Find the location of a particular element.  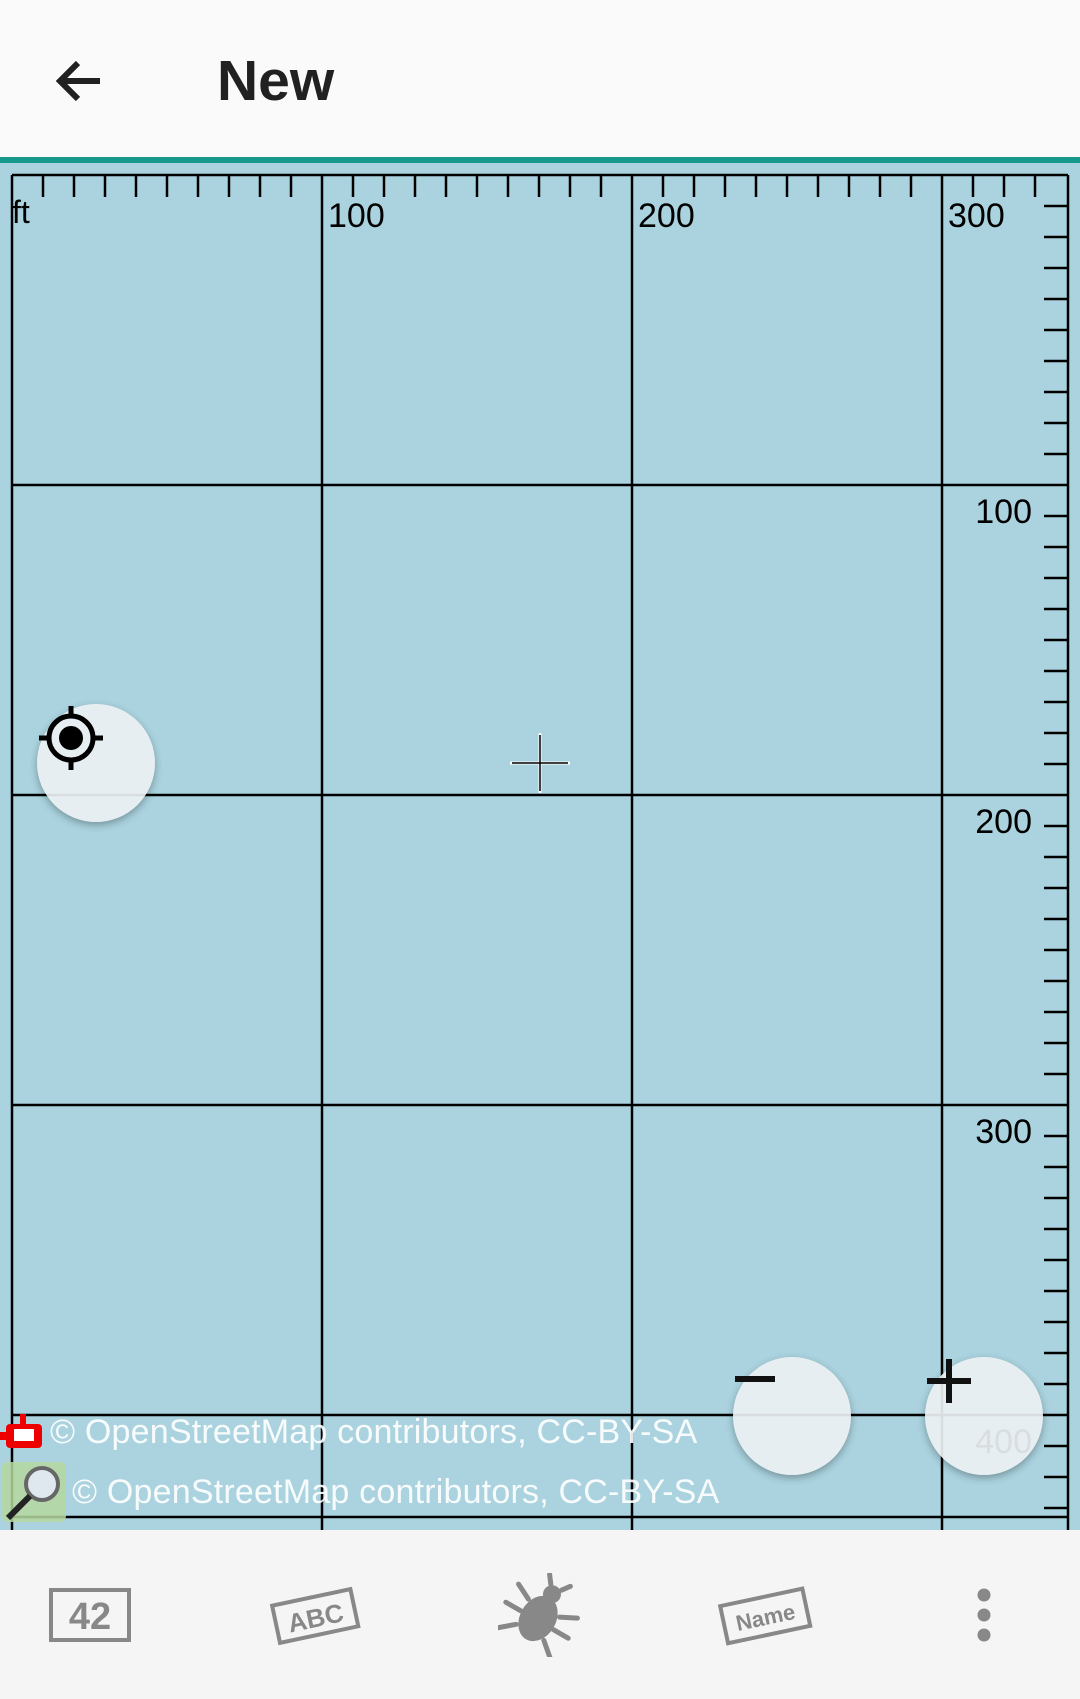

page-title: New is located at coordinates (276, 81).